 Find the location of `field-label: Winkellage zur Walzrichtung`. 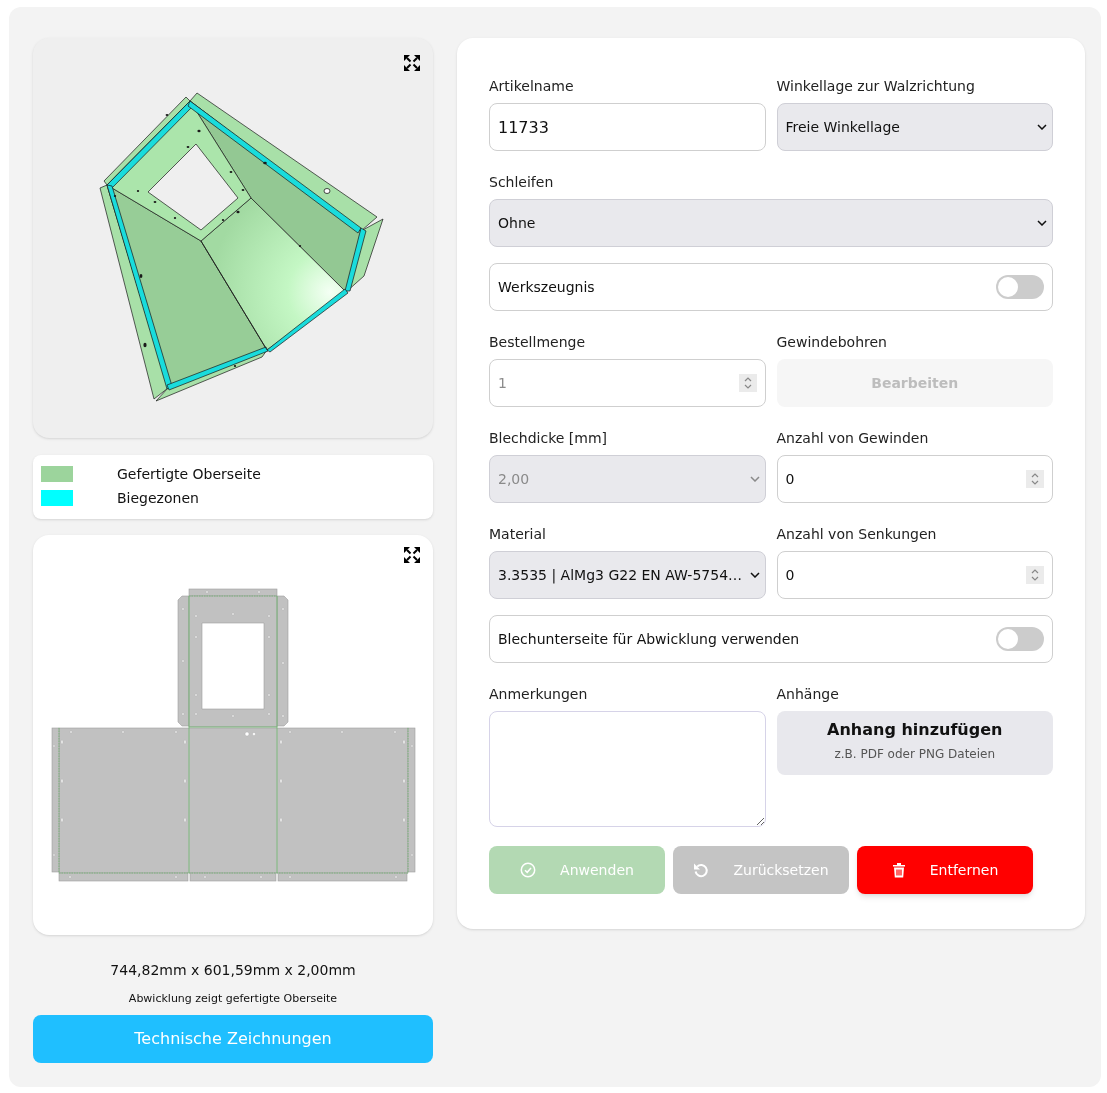

field-label: Winkellage zur Walzrichtung is located at coordinates (875, 86).